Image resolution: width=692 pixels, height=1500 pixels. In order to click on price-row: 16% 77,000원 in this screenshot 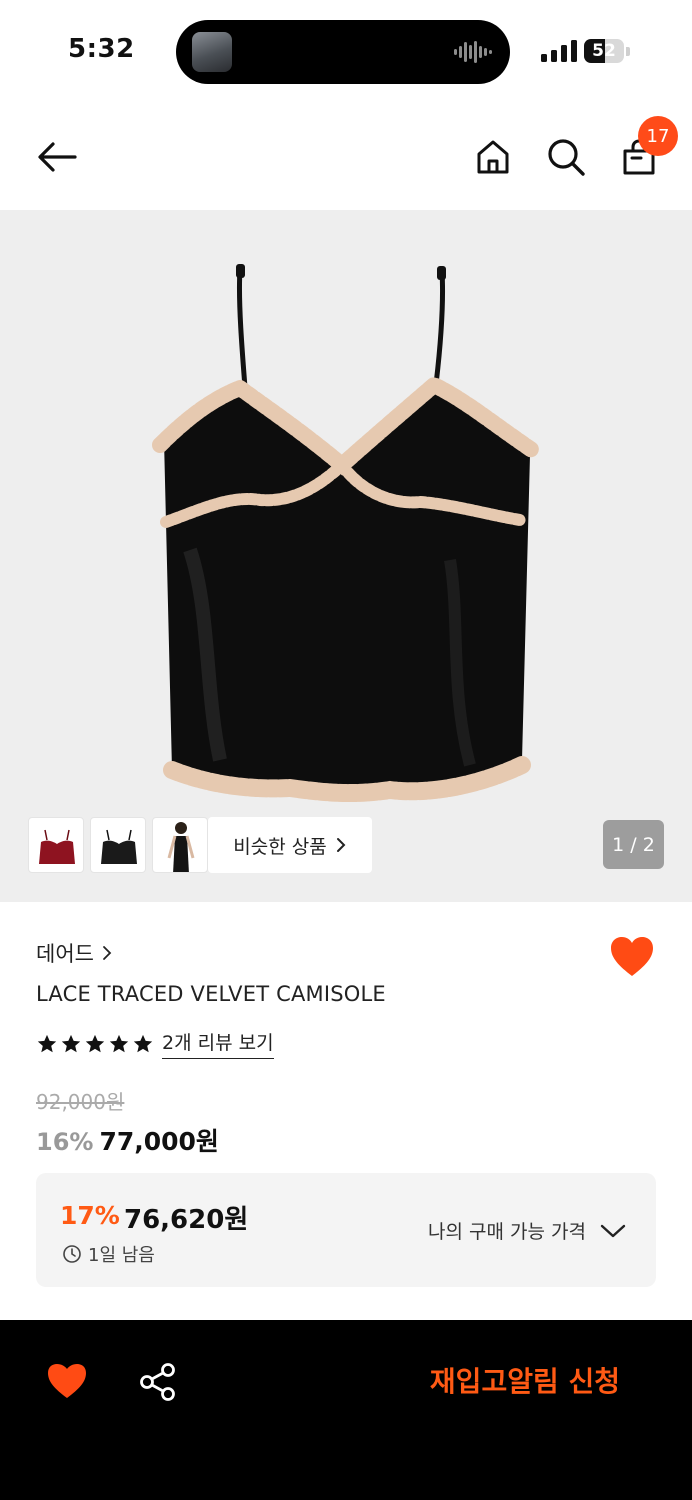, I will do `click(127, 1140)`.